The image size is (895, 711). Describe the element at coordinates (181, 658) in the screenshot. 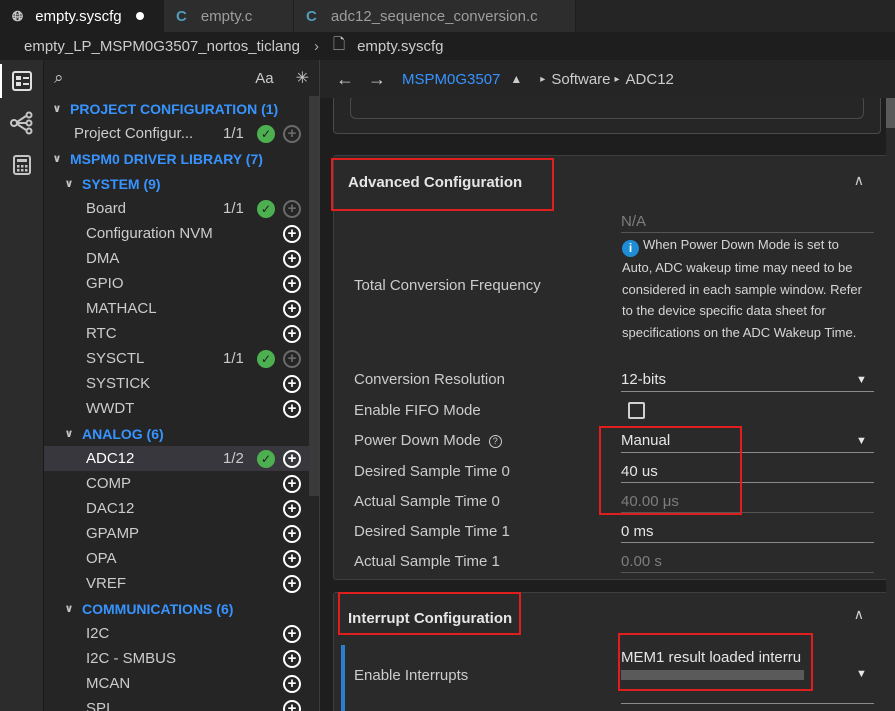

I see `tree-item: I2C - SMBUS +` at that location.